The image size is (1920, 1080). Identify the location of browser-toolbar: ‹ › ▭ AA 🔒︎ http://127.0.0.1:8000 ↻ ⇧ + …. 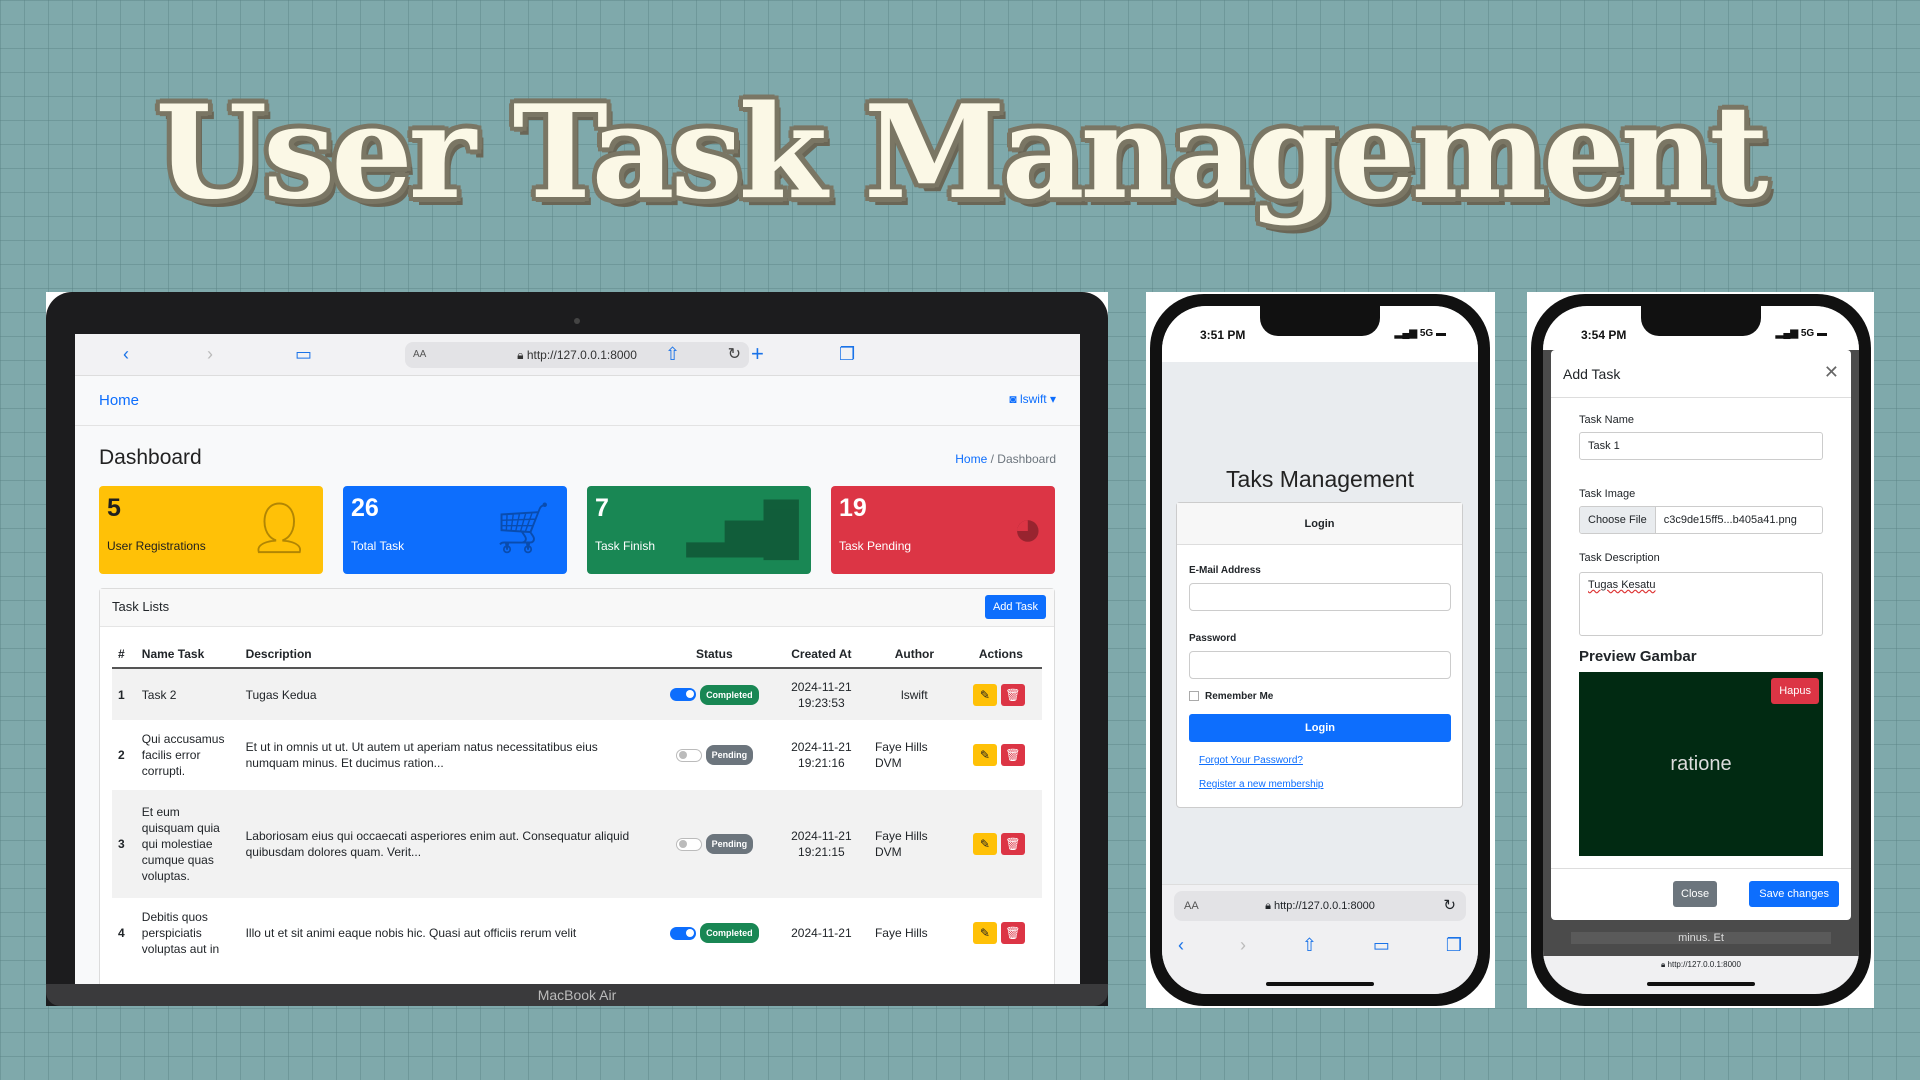
(577, 355).